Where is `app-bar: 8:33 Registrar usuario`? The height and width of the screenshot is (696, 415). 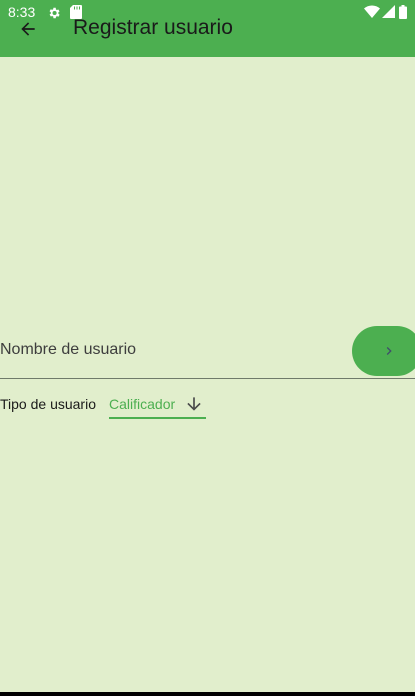
app-bar: 8:33 Registrar usuario is located at coordinates (207, 28).